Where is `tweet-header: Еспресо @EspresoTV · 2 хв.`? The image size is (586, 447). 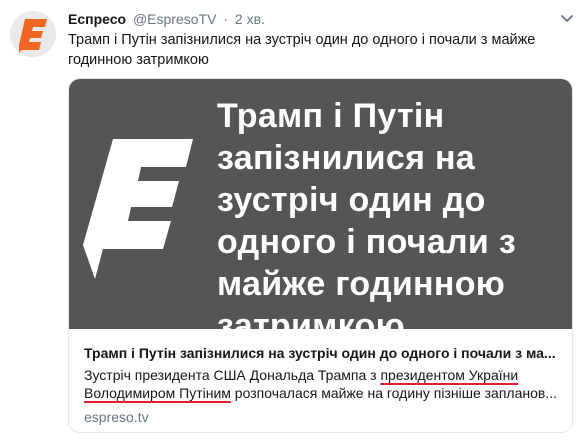 tweet-header: Еспресо @EspresoTV · 2 хв. is located at coordinates (166, 19).